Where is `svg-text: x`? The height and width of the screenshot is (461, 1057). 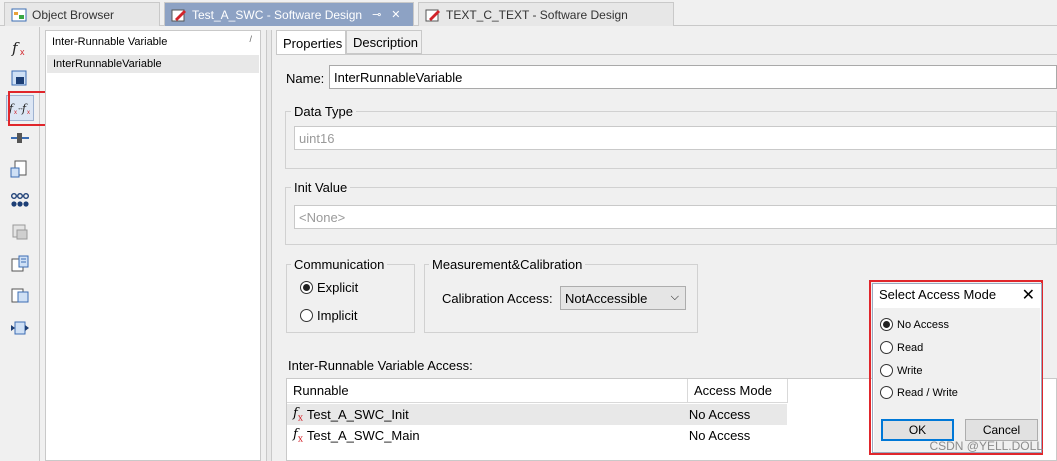 svg-text: x is located at coordinates (22, 52).